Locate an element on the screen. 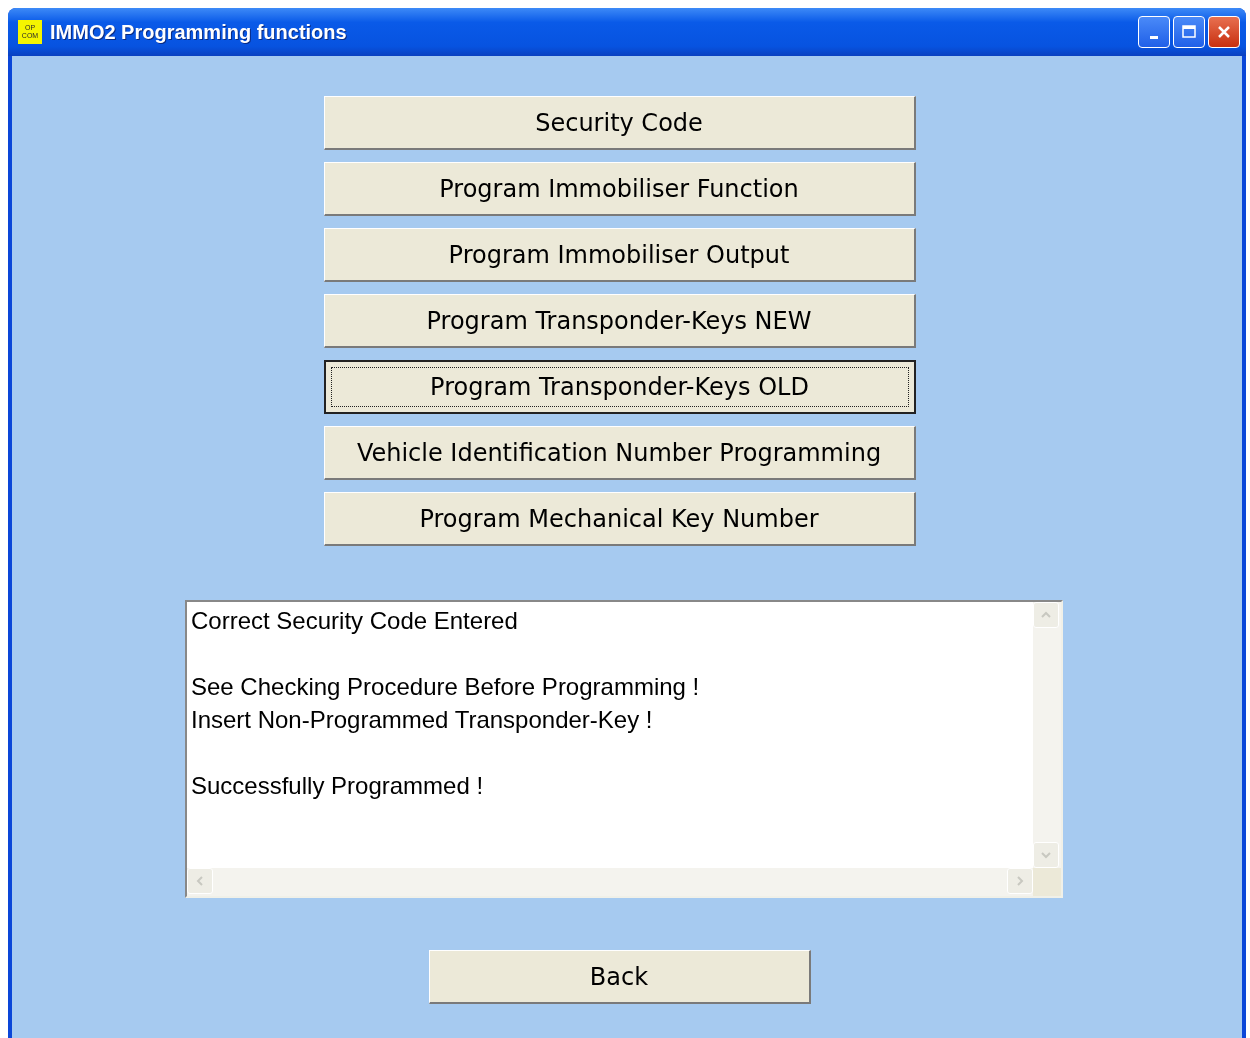  horizontal-scrollbar is located at coordinates (610, 882).